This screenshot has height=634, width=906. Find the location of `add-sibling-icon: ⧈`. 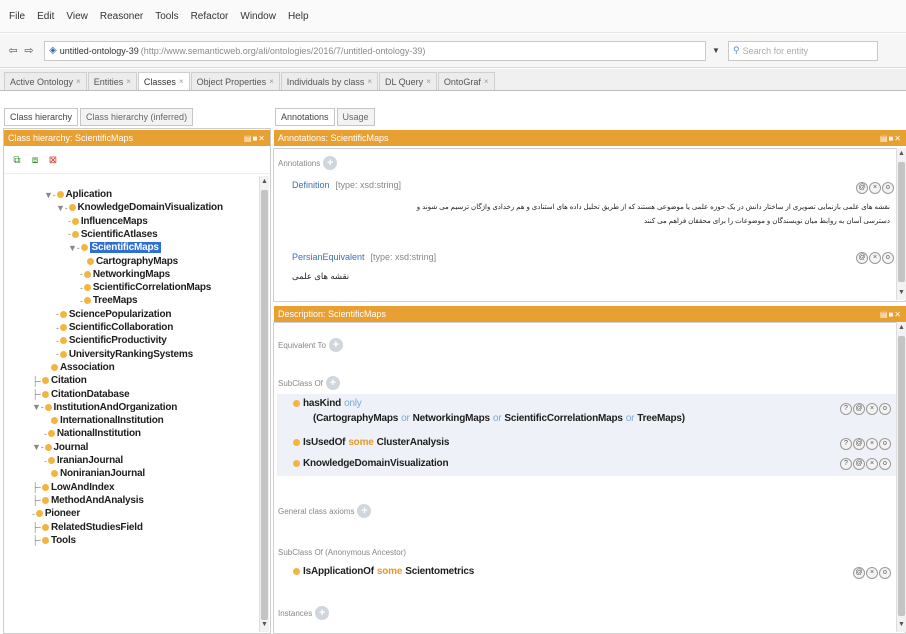

add-sibling-icon: ⧈ is located at coordinates (35, 161).